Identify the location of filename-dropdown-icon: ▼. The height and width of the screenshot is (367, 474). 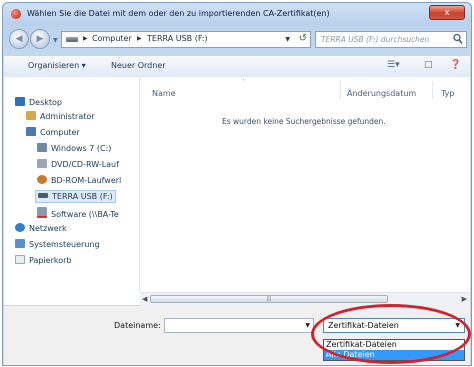
(307, 325).